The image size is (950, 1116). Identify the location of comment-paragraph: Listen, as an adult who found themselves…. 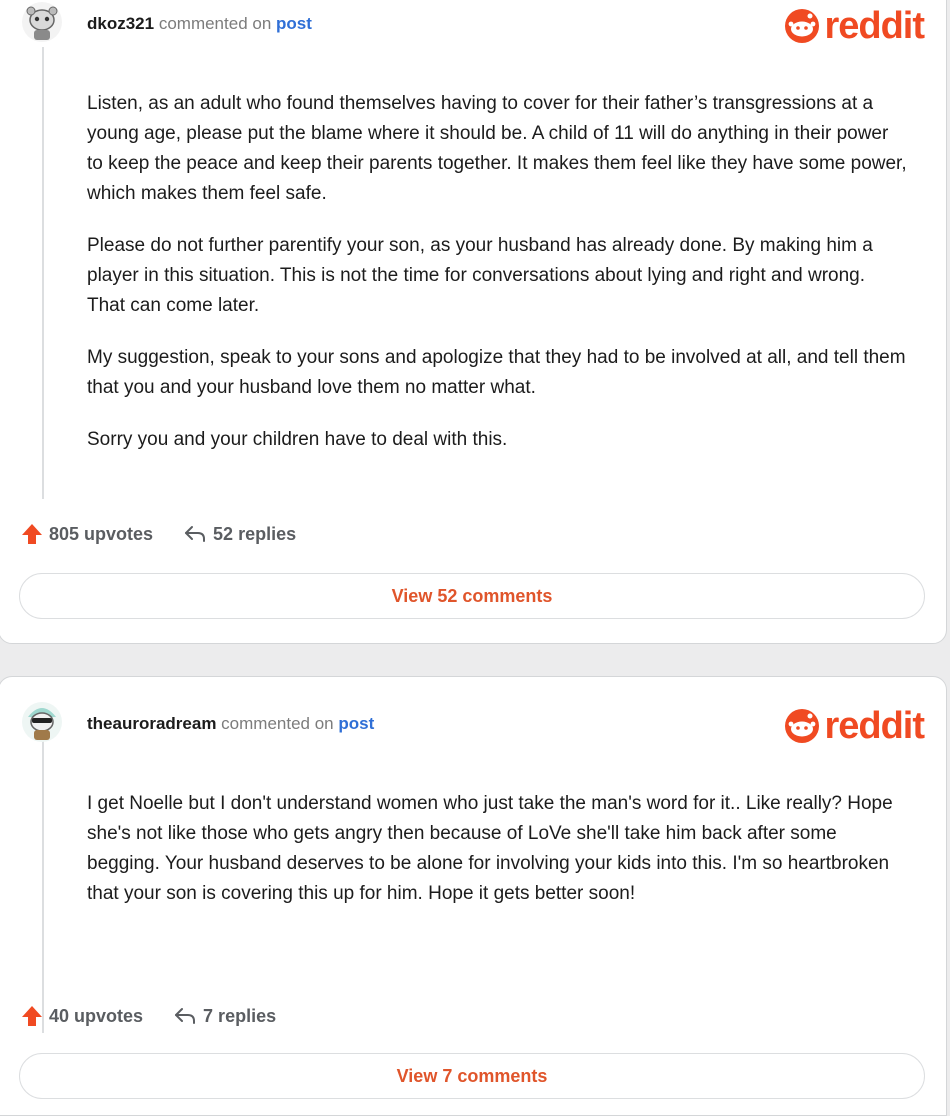
(497, 148).